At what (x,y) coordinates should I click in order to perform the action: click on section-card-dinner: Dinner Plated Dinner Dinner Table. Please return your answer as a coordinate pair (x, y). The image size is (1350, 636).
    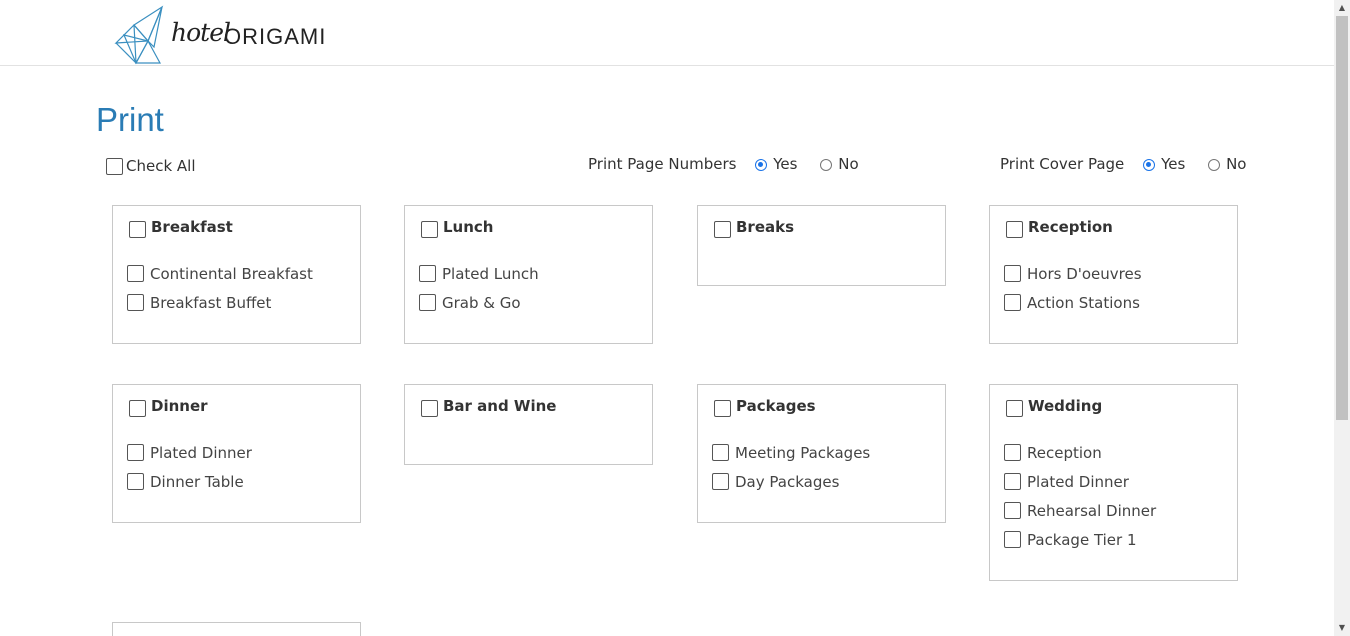
    Looking at the image, I should click on (236, 453).